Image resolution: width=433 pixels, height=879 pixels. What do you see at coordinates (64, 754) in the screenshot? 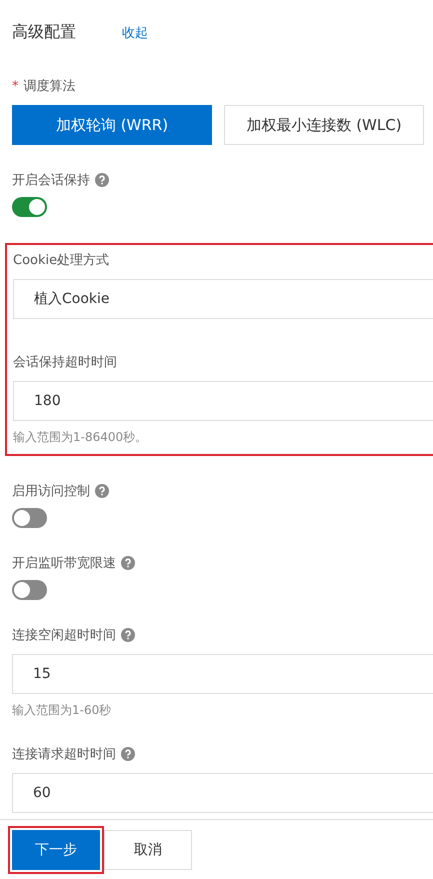
I see `field-label: 连接请求超时时间` at bounding box center [64, 754].